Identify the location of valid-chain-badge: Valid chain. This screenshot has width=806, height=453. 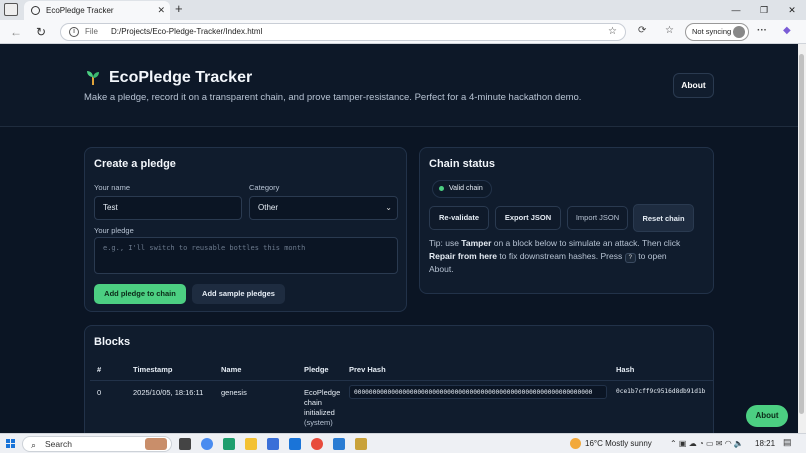
(462, 189).